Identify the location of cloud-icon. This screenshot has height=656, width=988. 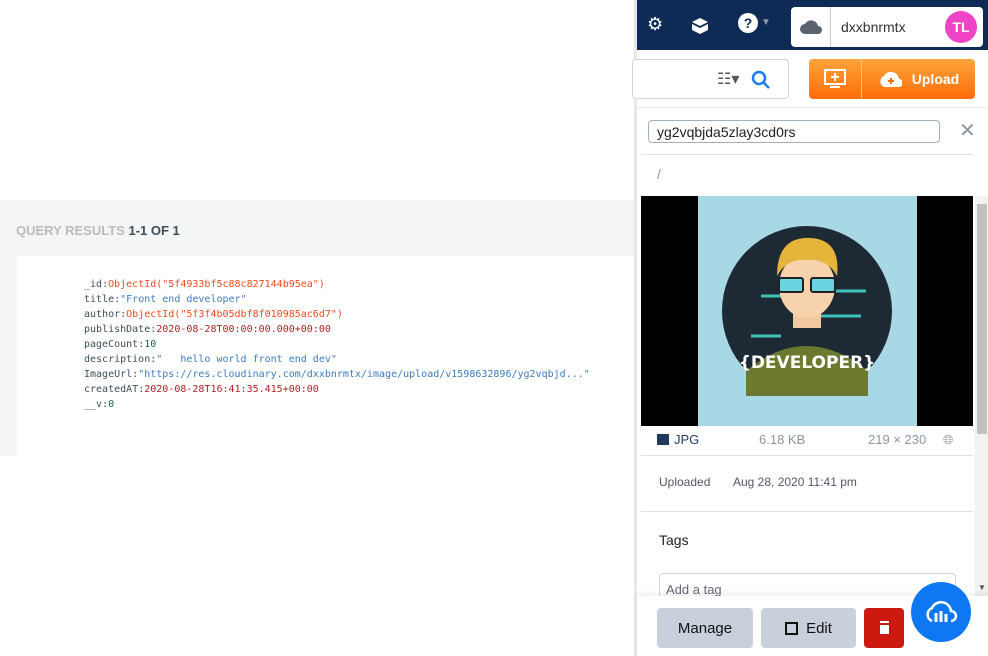
(811, 27).